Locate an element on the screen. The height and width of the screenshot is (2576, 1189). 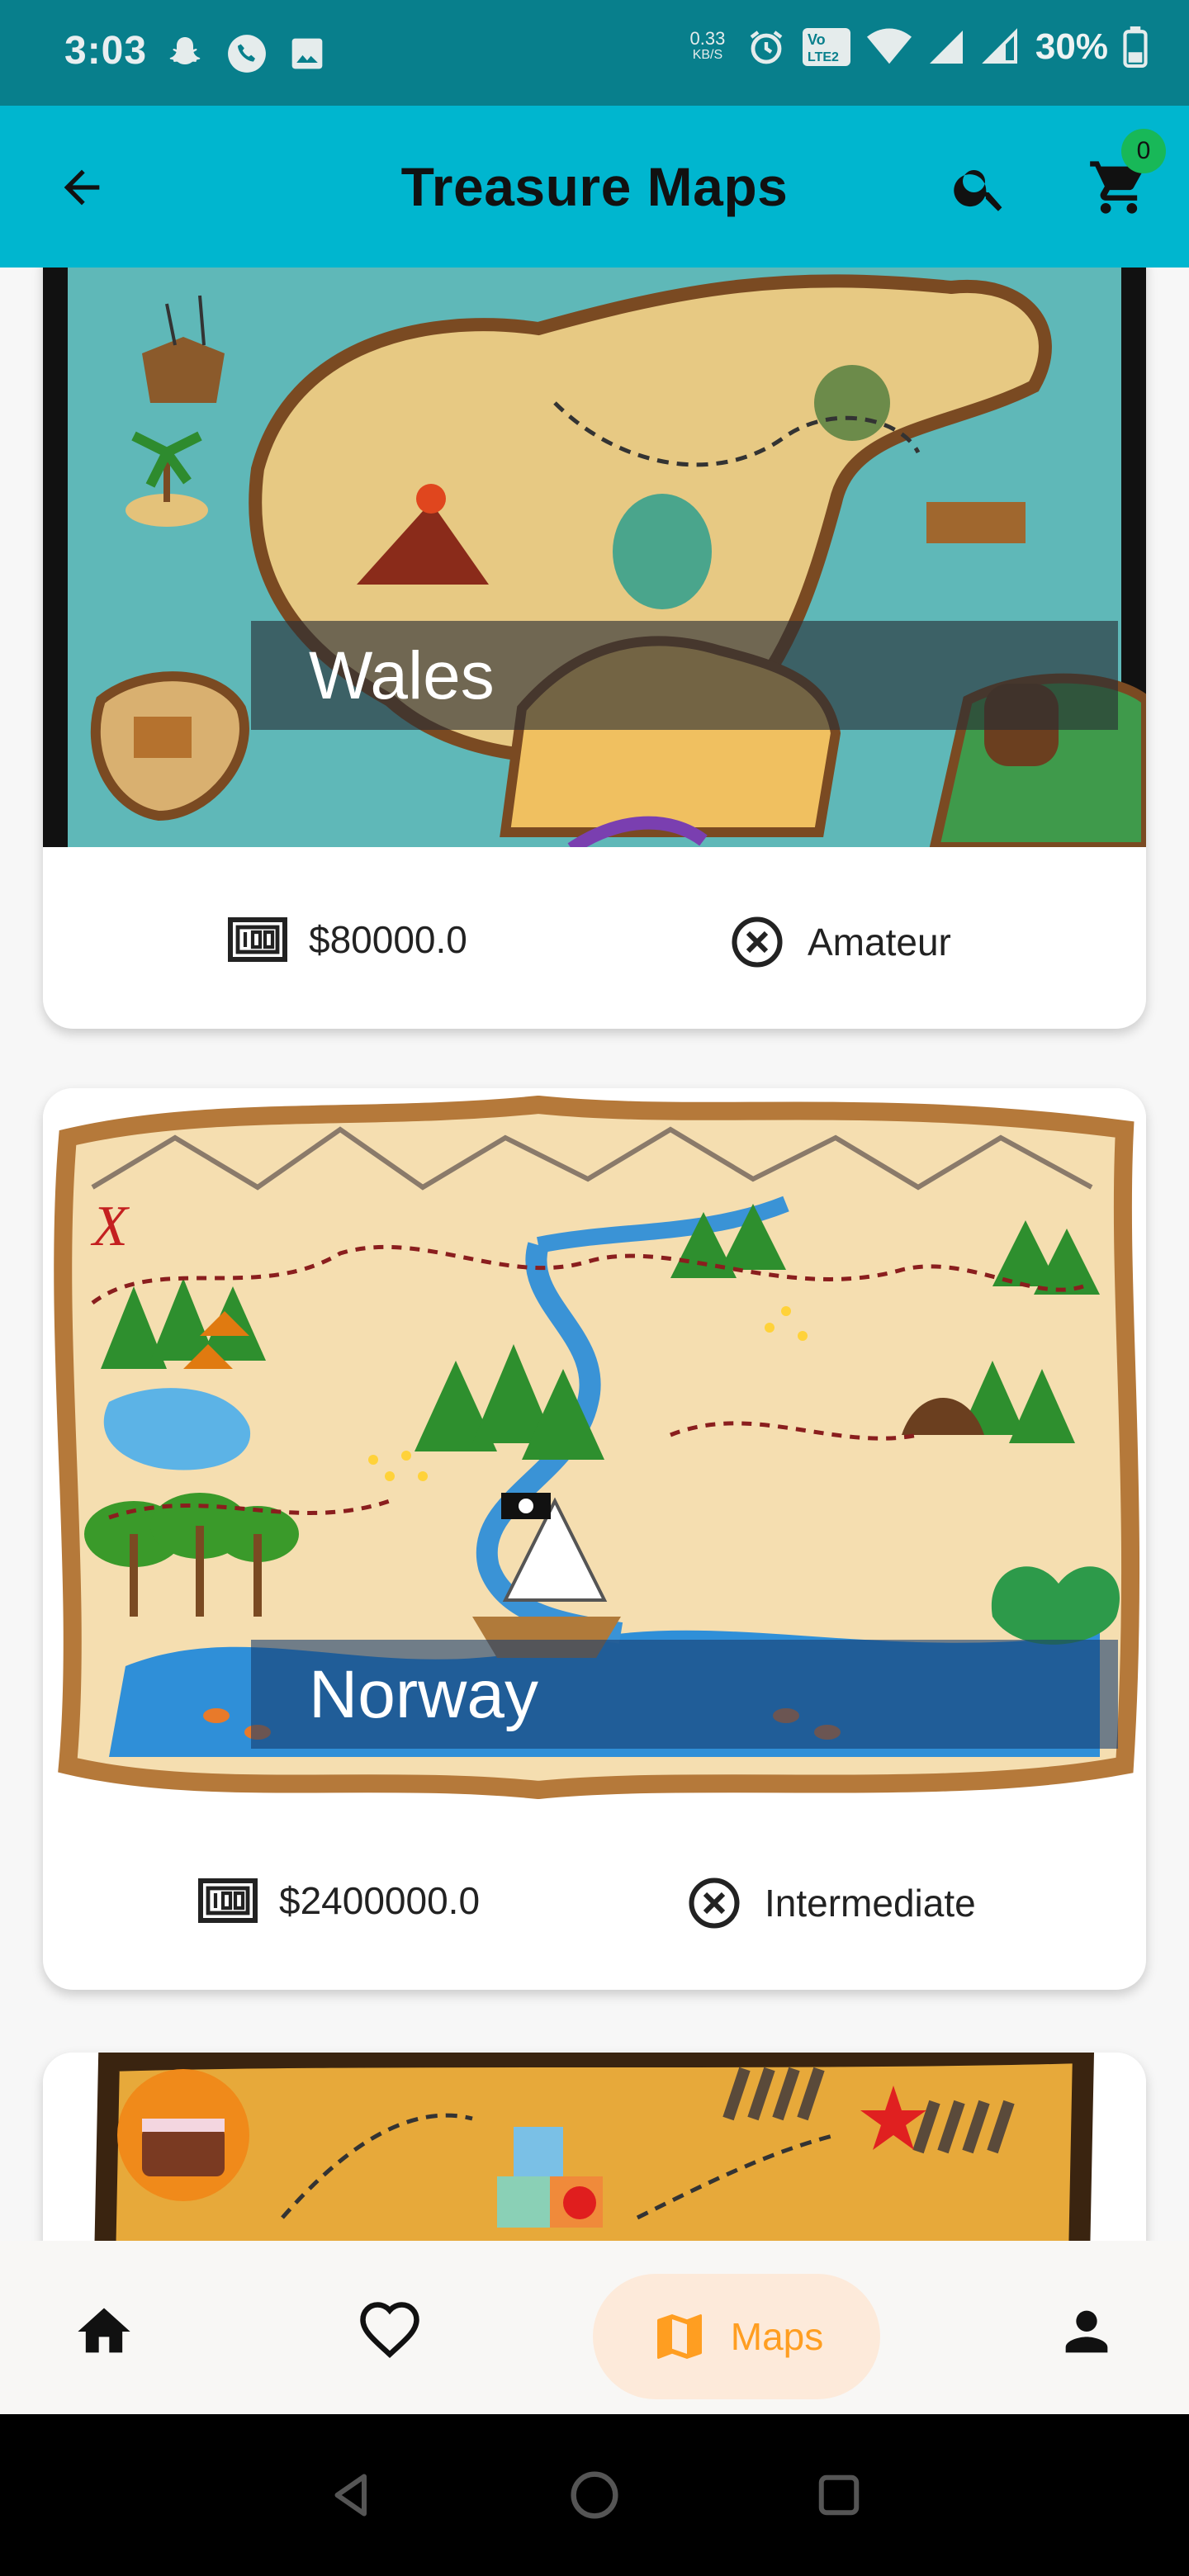
battery-icon is located at coordinates (1135, 47).